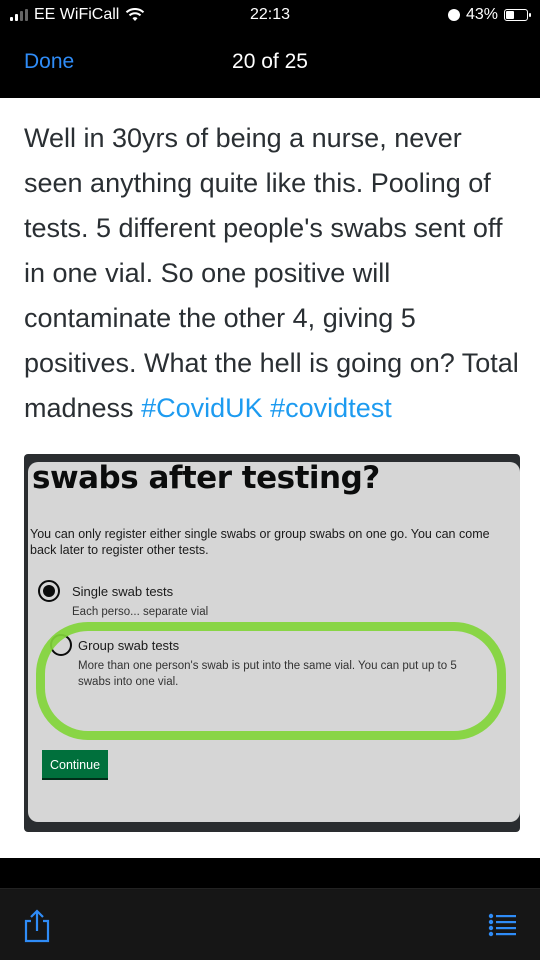 The height and width of the screenshot is (960, 540). I want to click on battery-percent: 43%, so click(481, 14).